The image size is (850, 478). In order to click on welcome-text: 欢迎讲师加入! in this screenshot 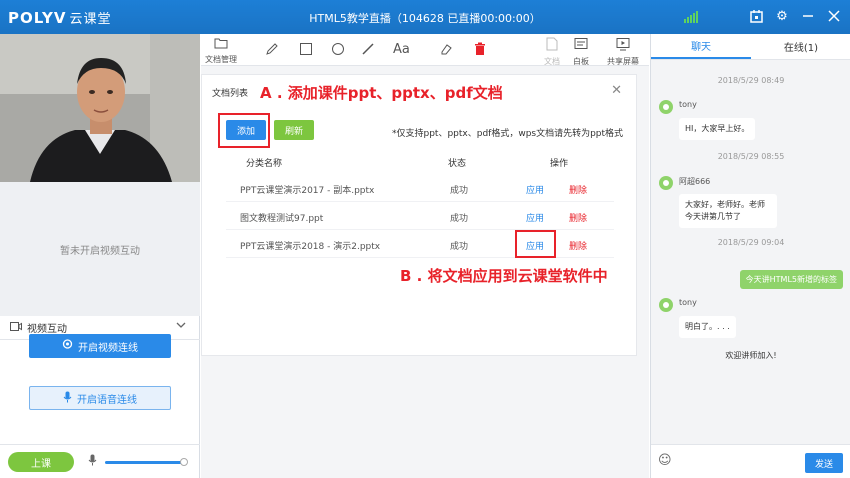, I will do `click(751, 355)`.